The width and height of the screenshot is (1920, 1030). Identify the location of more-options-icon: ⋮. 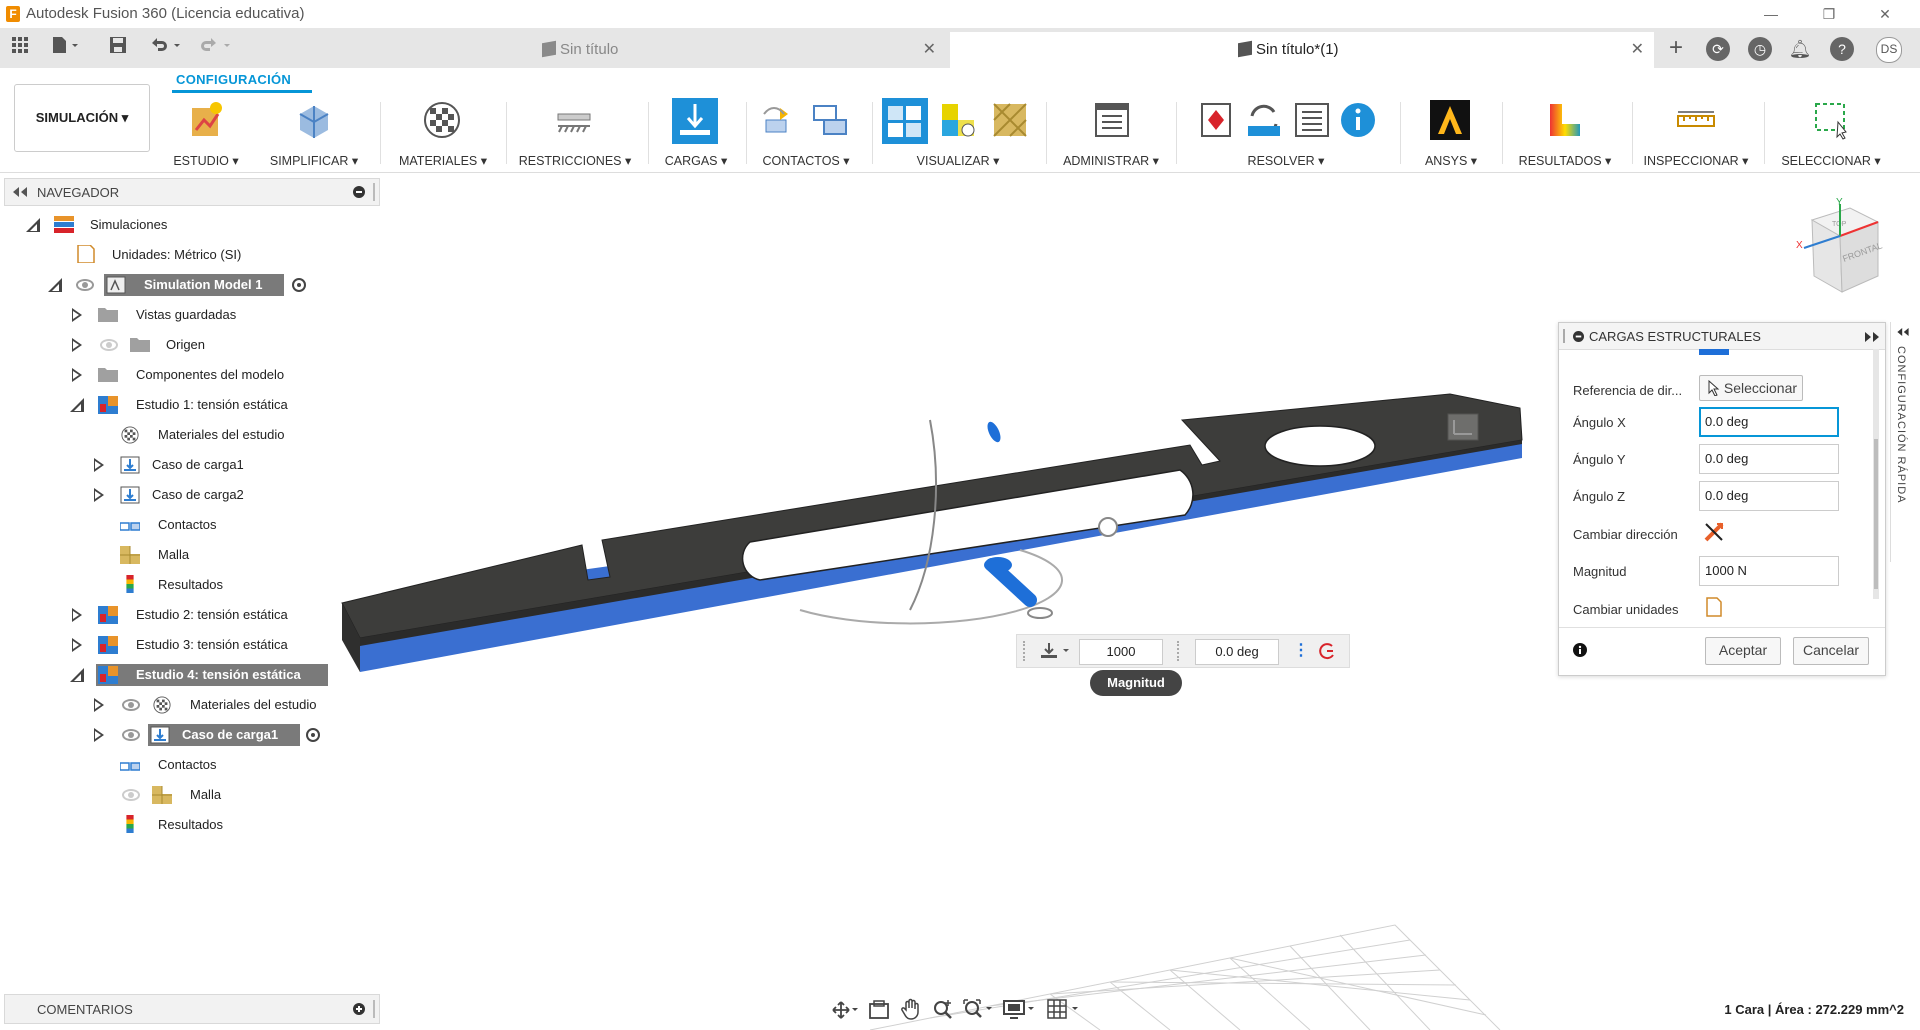
(1301, 651).